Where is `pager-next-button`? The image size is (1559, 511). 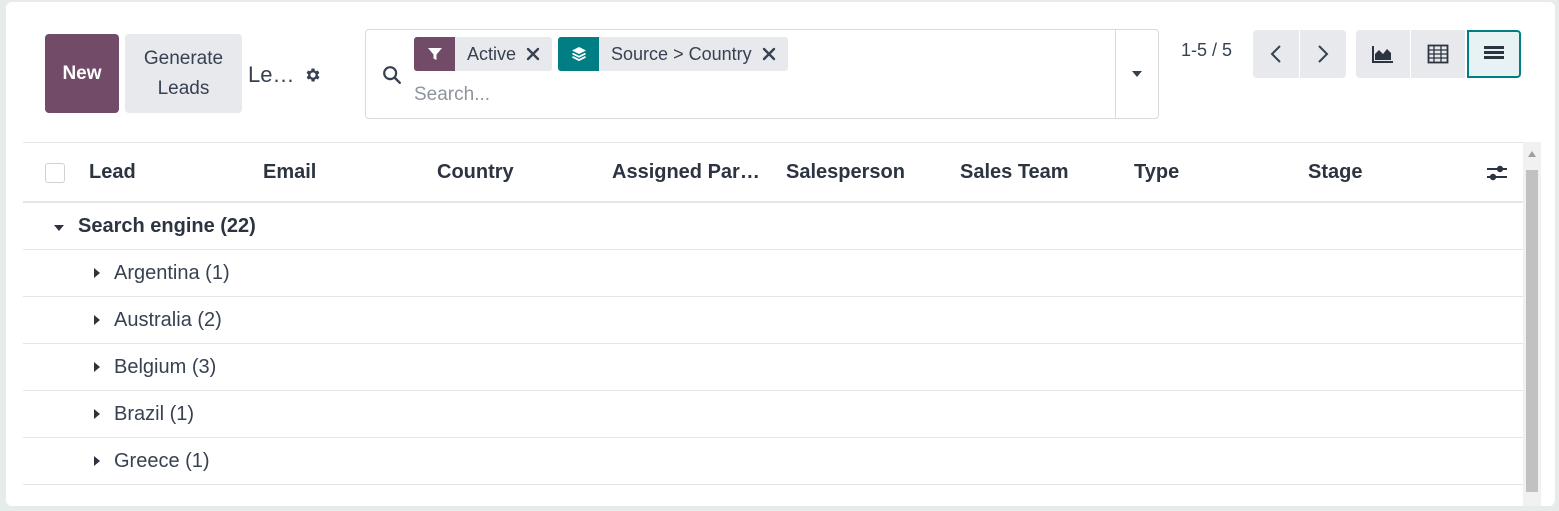
pager-next-button is located at coordinates (1323, 54).